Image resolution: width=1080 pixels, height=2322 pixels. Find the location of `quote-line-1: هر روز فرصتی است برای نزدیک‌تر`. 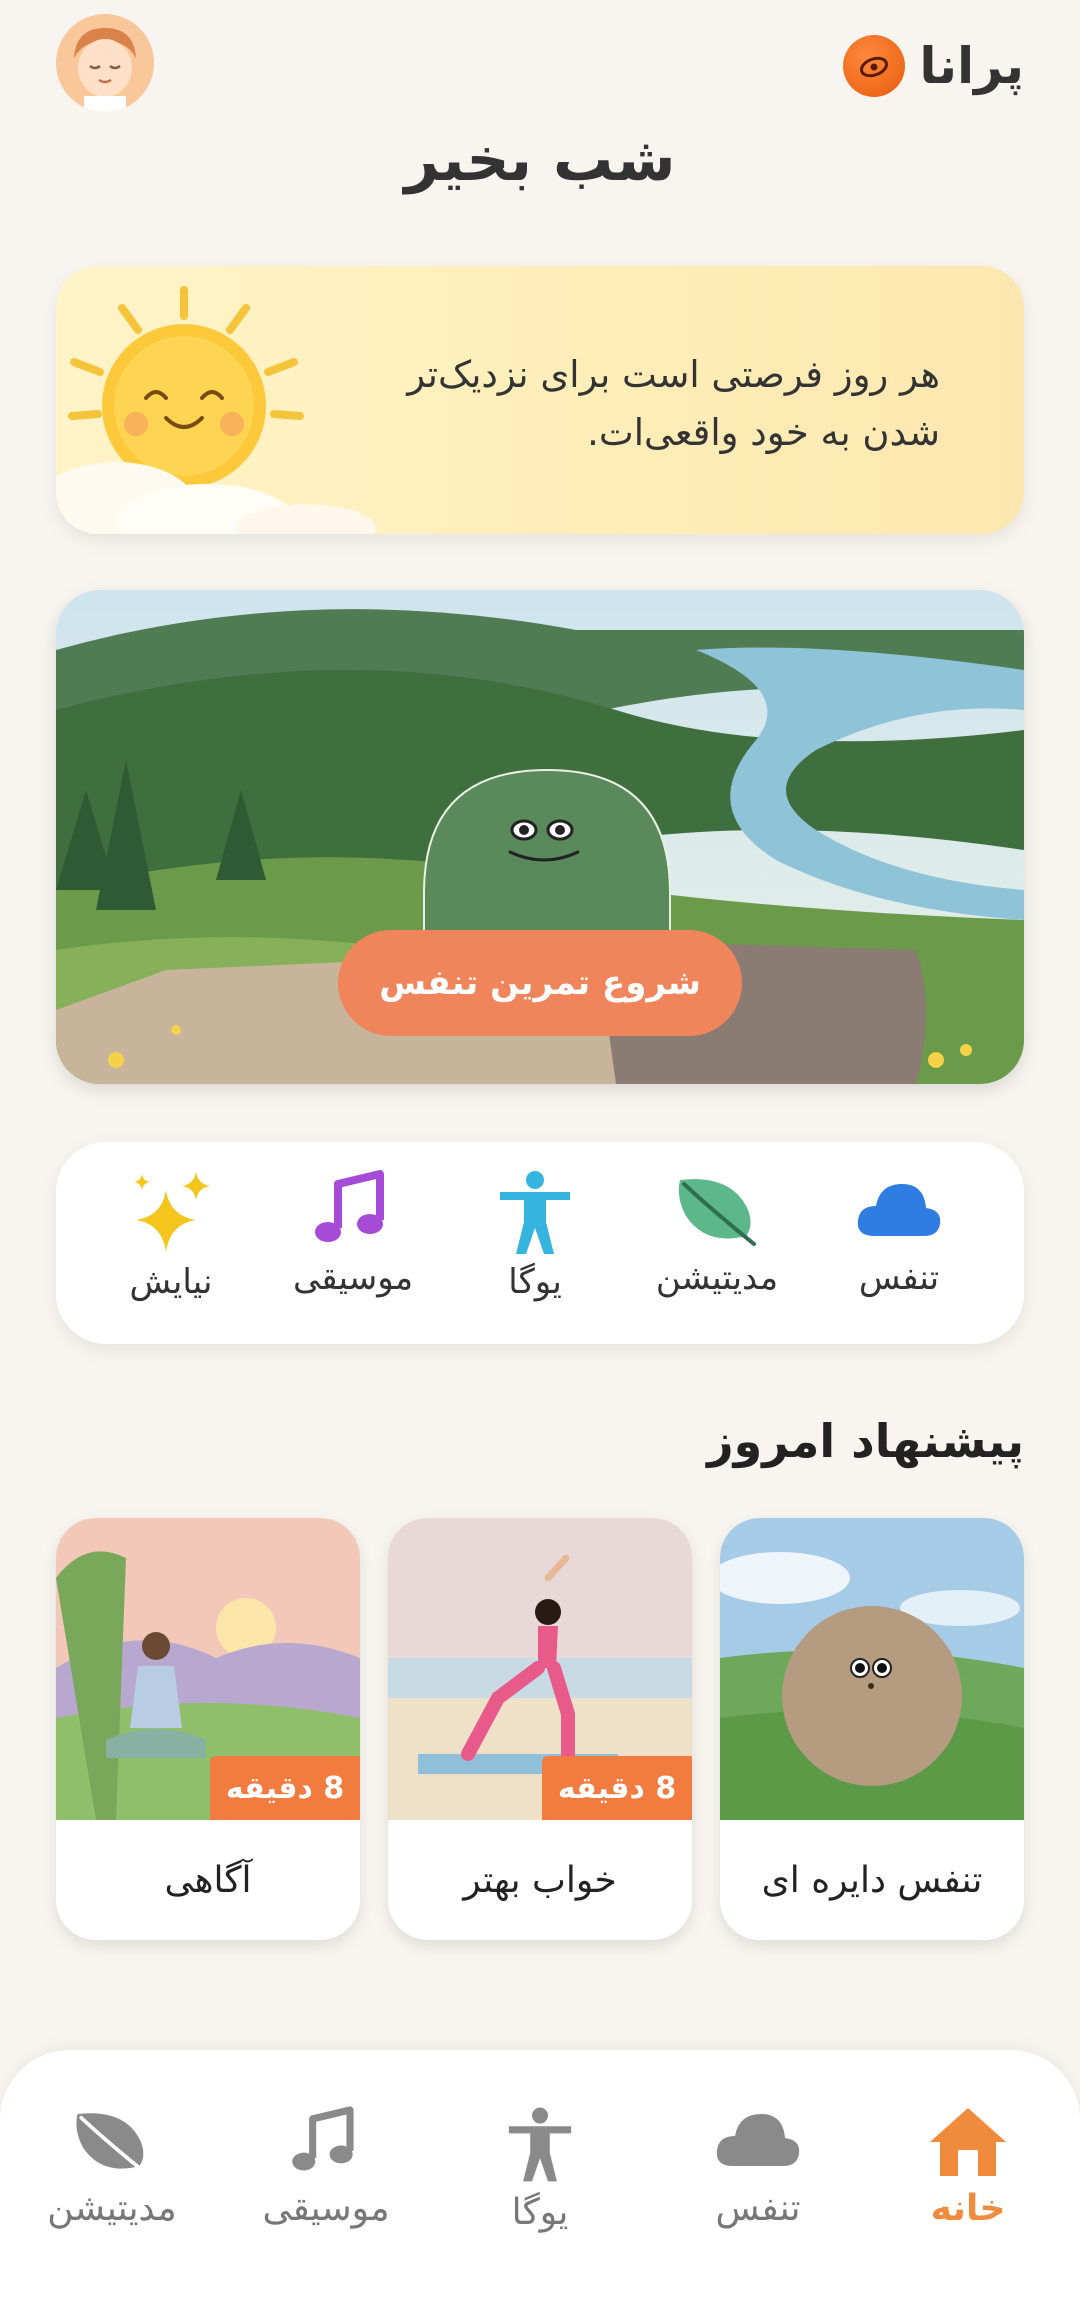

quote-line-1: هر روز فرصتی است برای نزدیک‌تر is located at coordinates (673, 374).